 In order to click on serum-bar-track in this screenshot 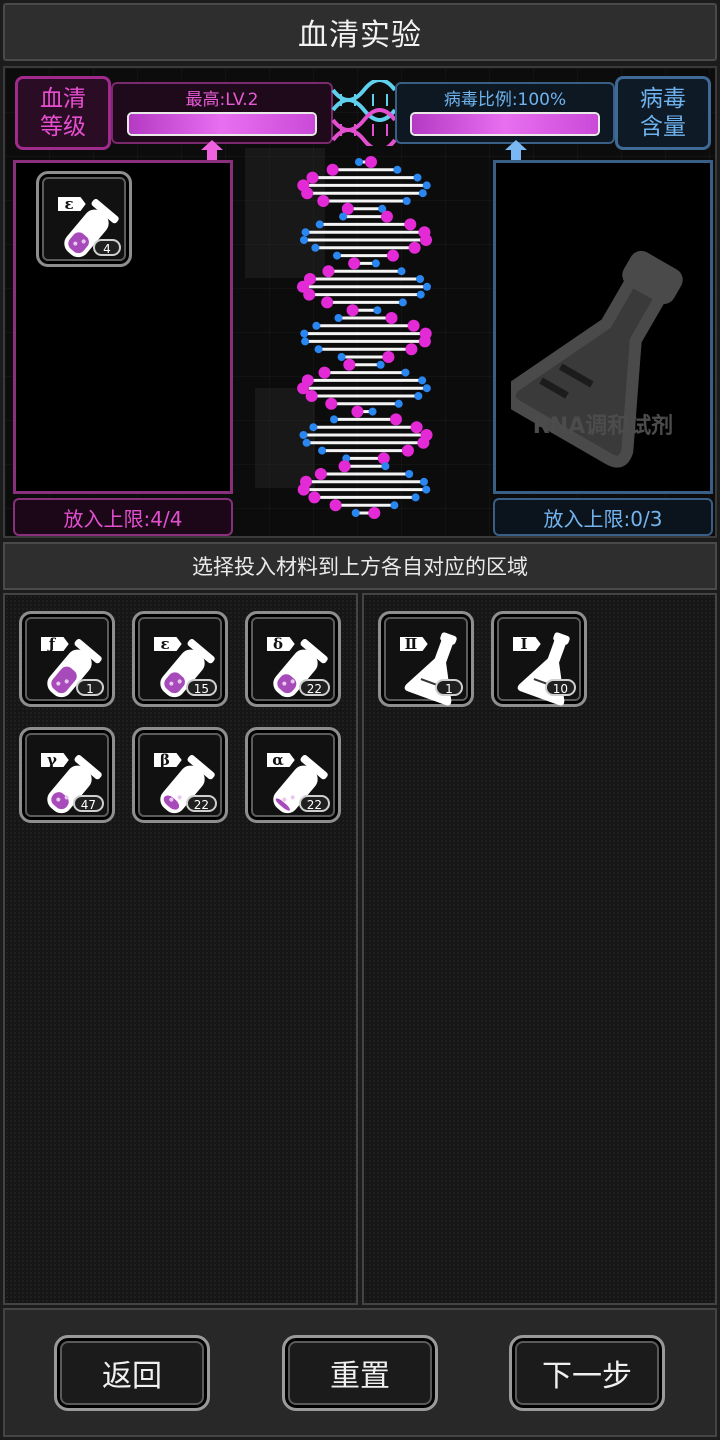, I will do `click(222, 124)`.